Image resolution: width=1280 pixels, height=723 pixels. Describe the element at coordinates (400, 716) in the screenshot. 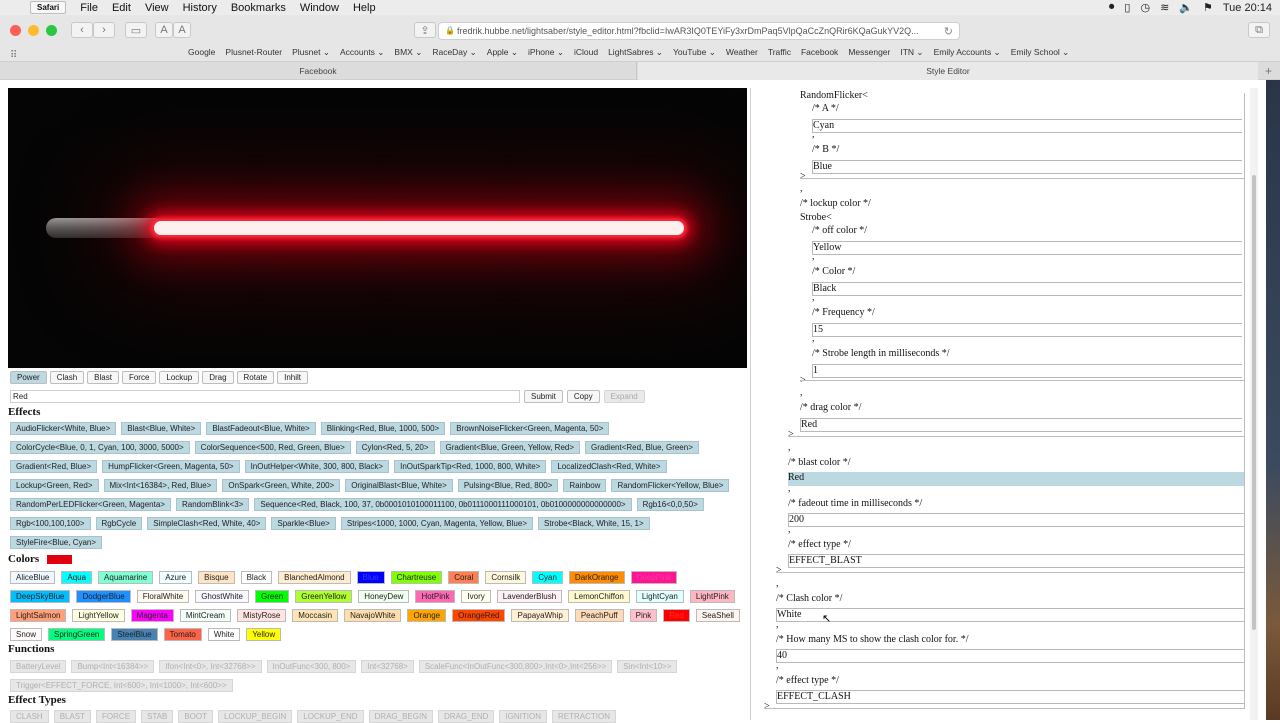

I see `effect-type-chip: DRAG_BEGIN` at that location.